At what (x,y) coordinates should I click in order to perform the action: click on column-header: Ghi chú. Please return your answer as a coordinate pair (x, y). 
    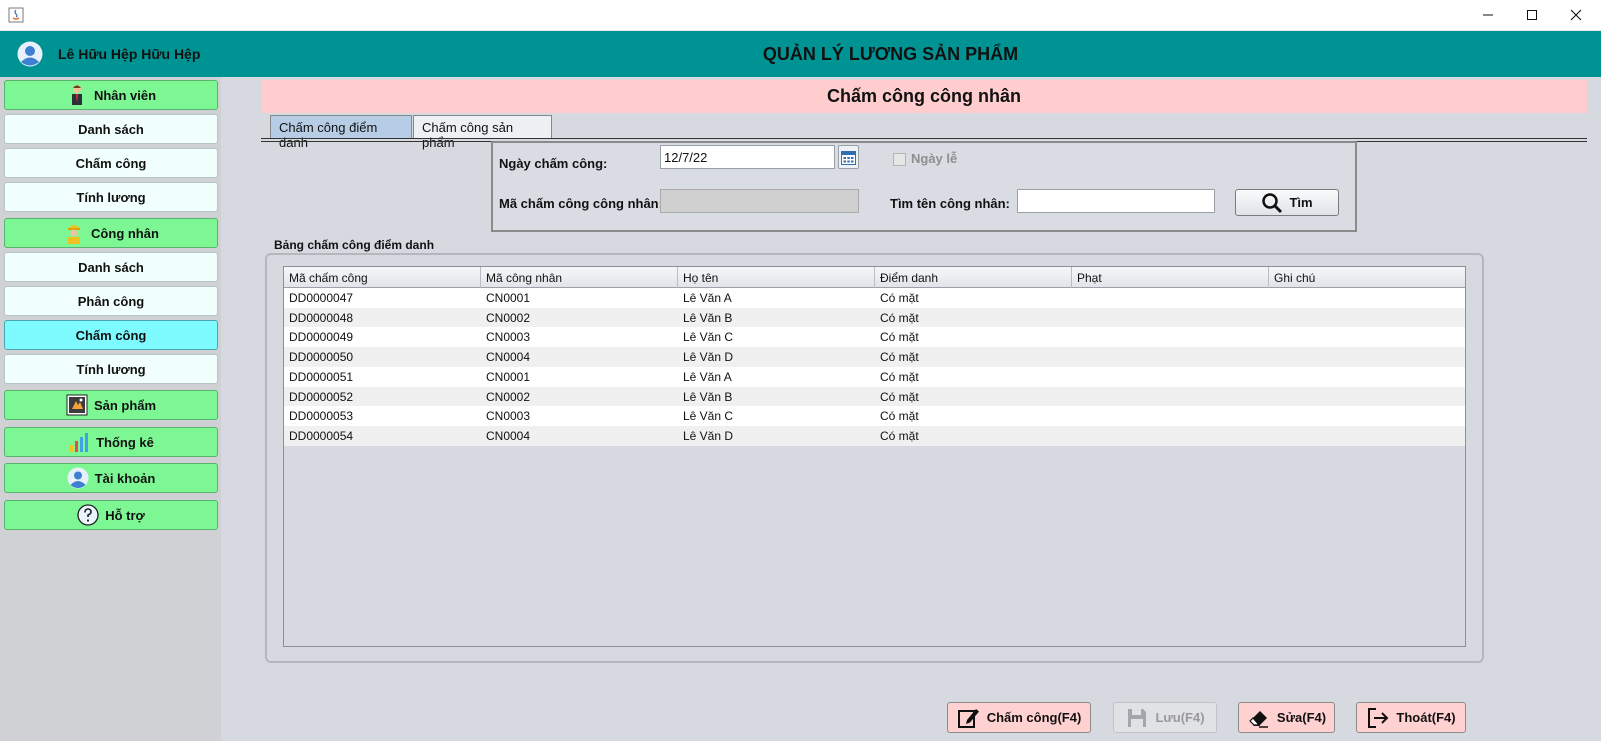
    Looking at the image, I should click on (1367, 277).